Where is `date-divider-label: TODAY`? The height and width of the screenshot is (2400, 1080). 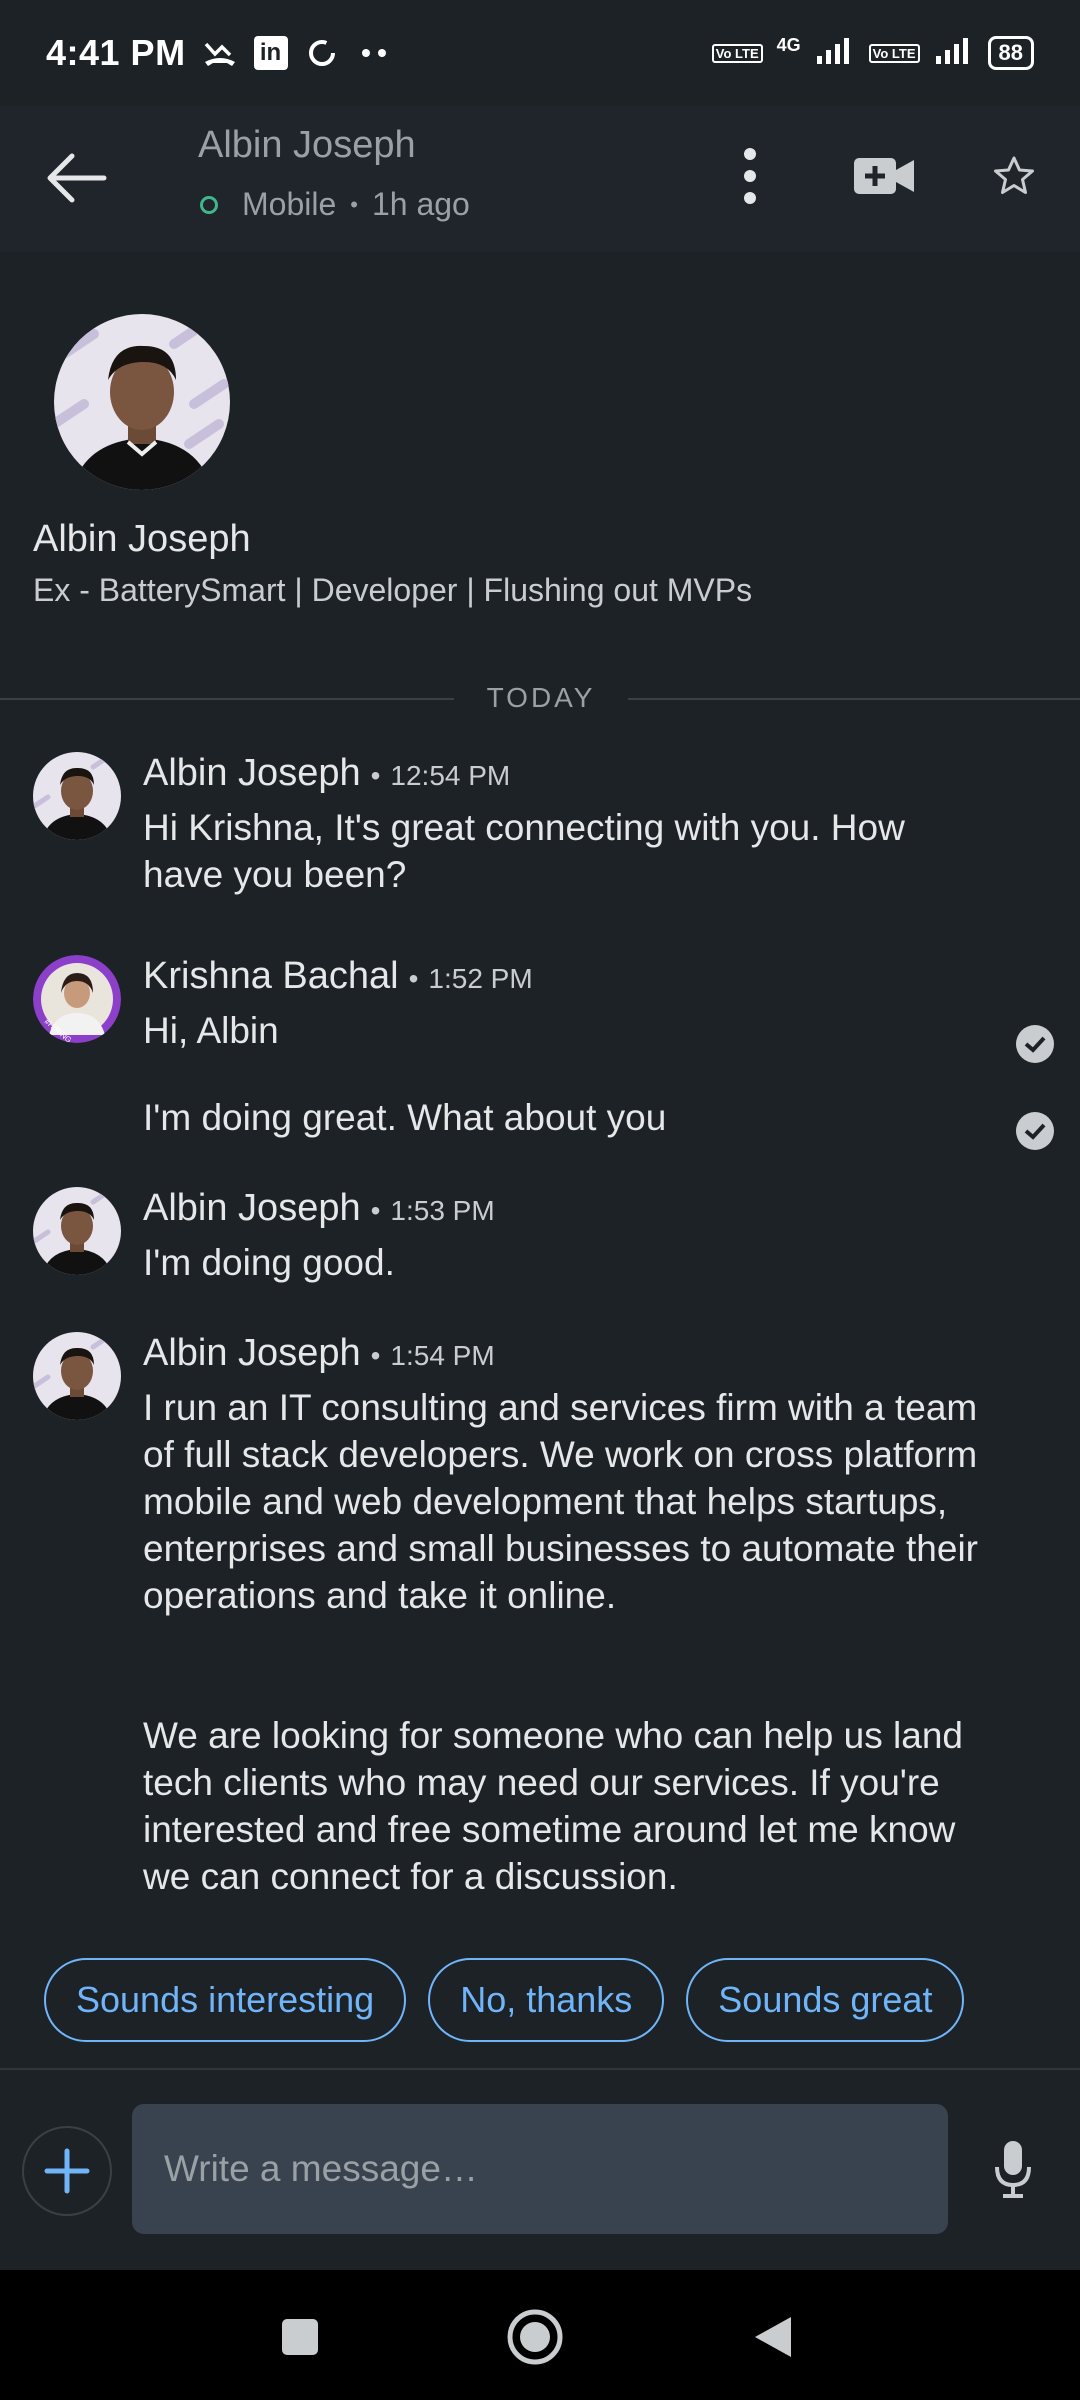 date-divider-label: TODAY is located at coordinates (541, 697).